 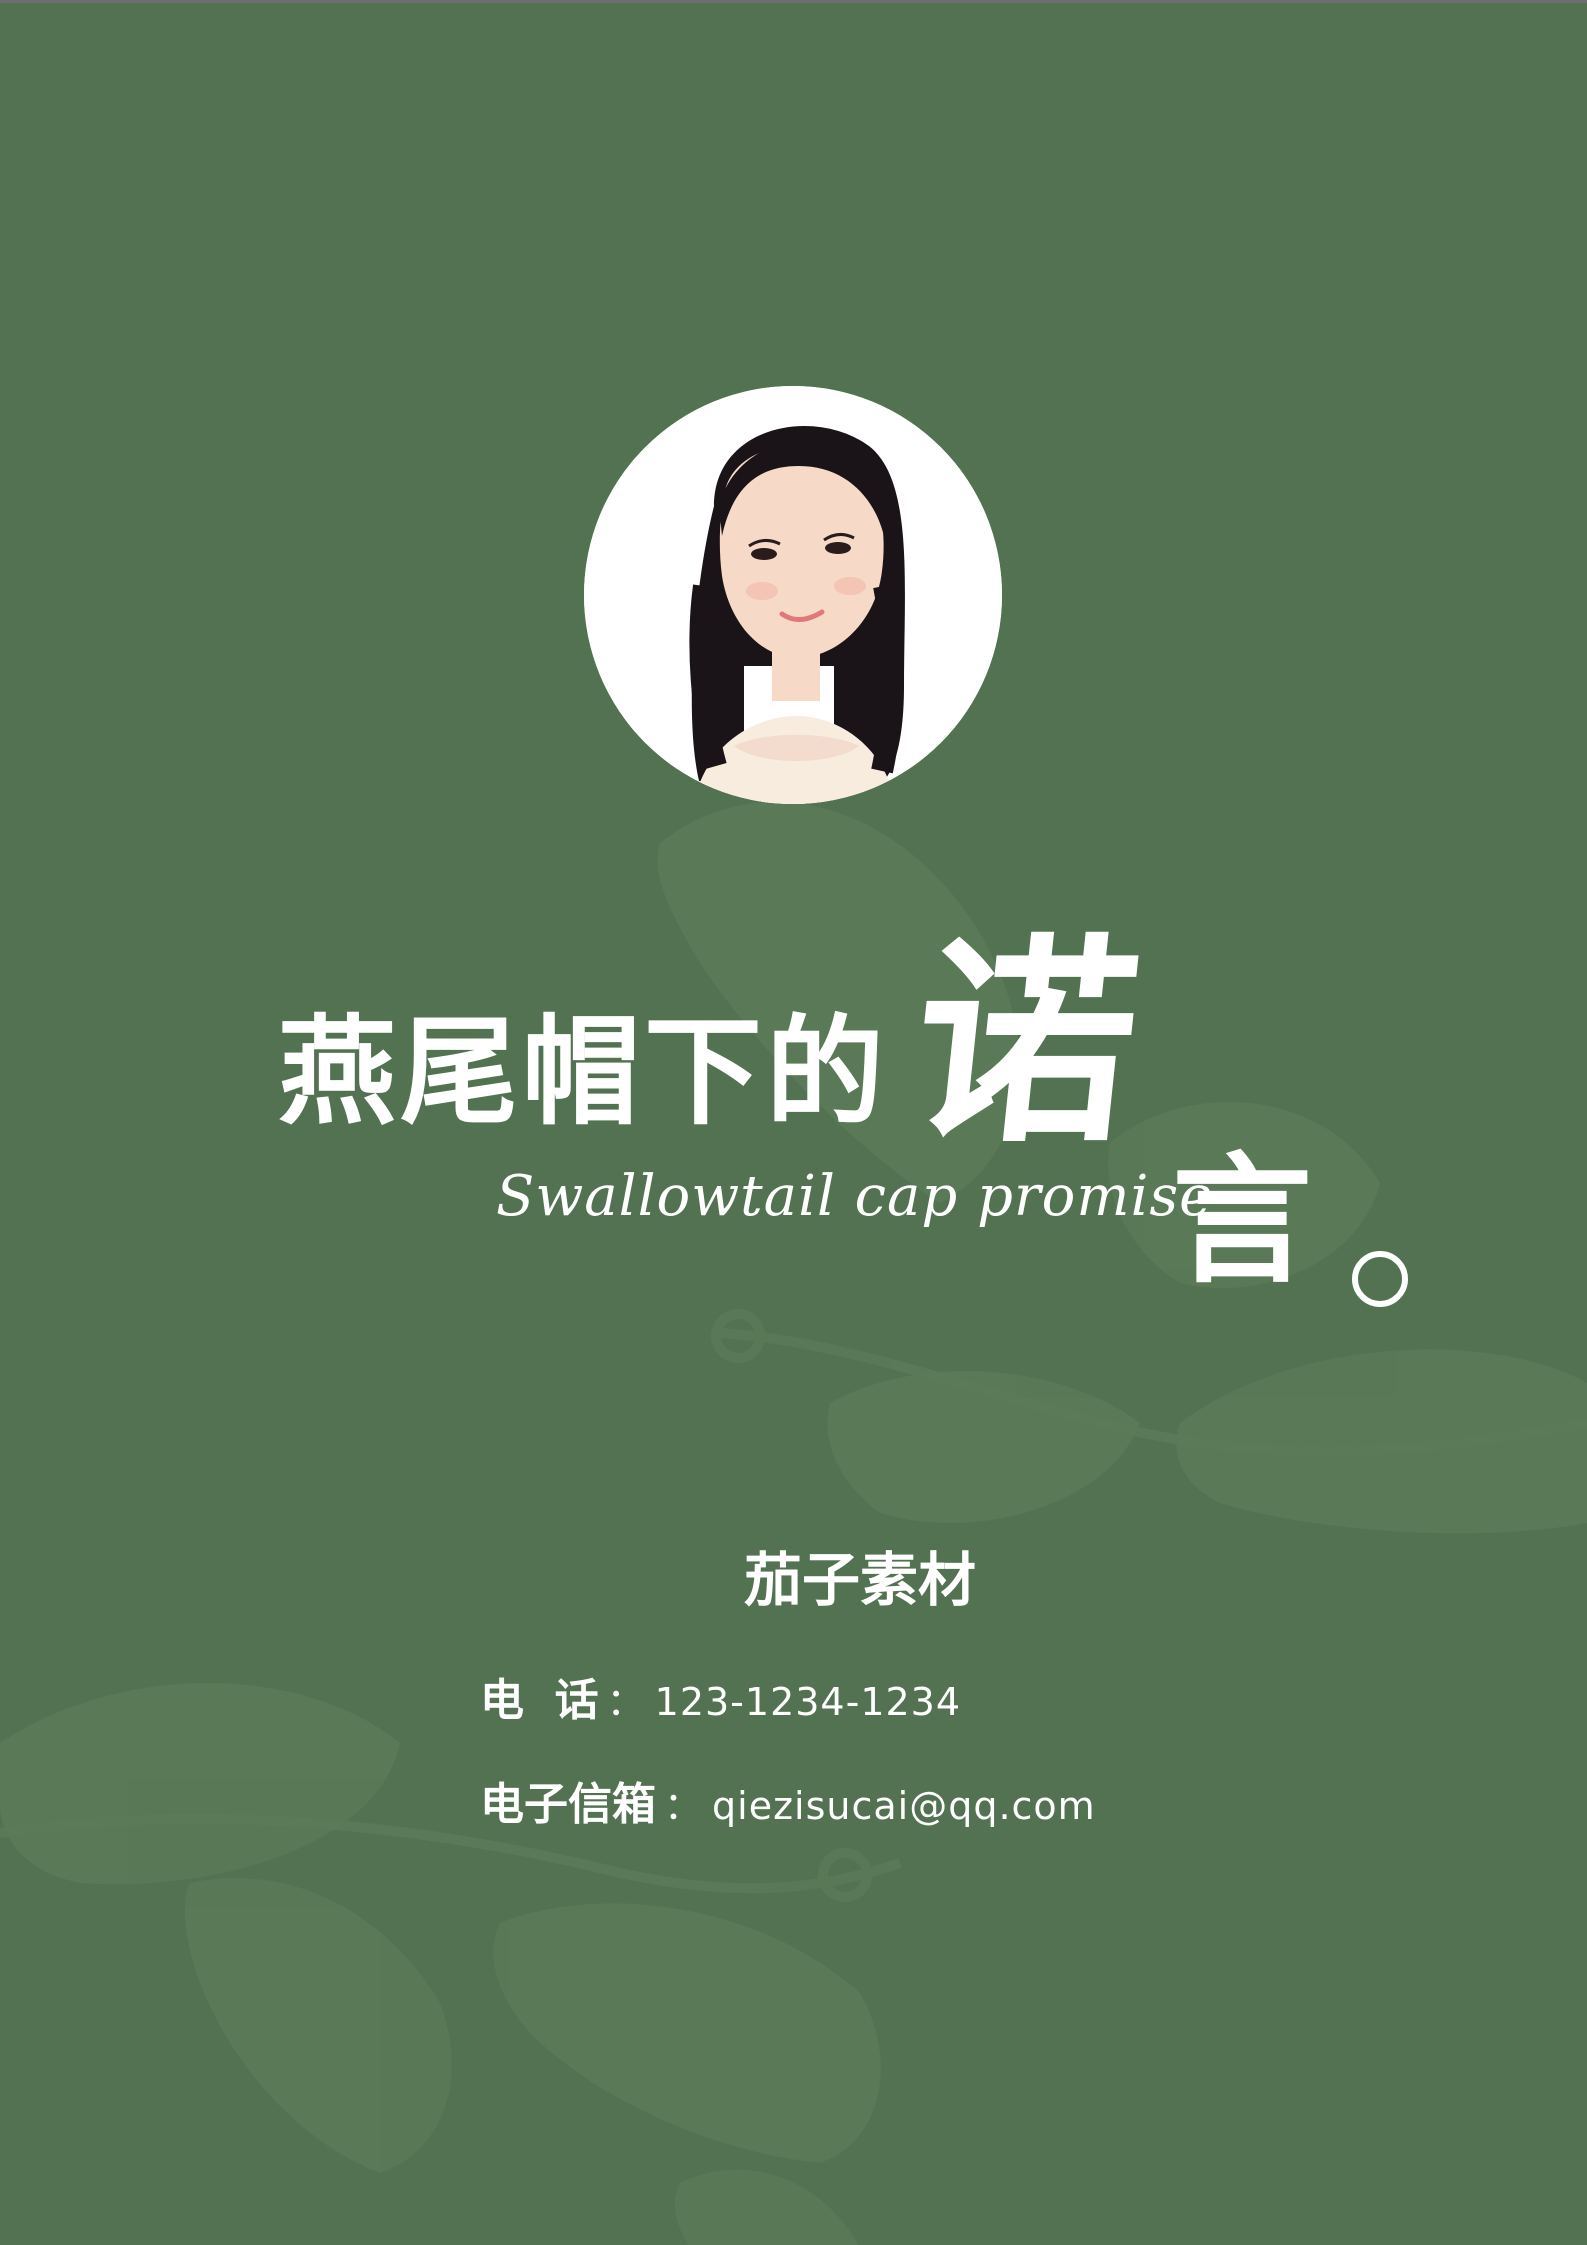 What do you see at coordinates (855, 1196) in the screenshot?
I see `title-subtitle: Swallowtail cap promise` at bounding box center [855, 1196].